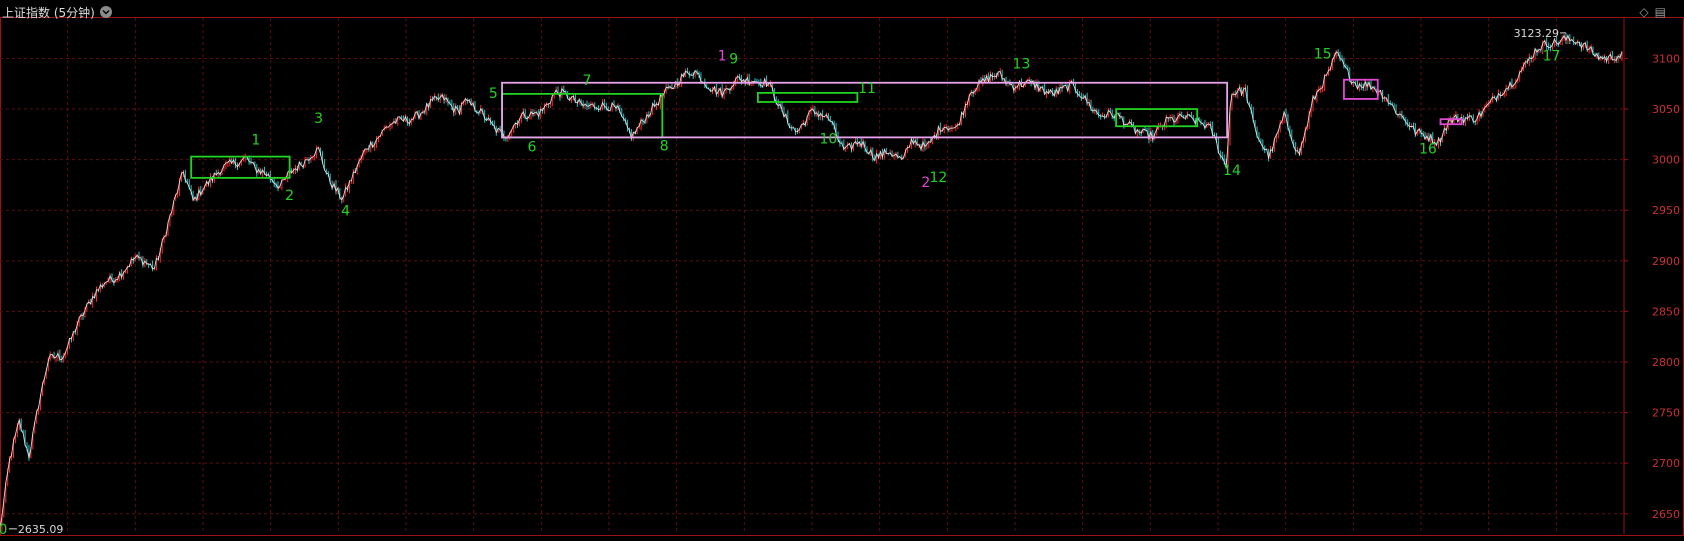 The width and height of the screenshot is (1684, 541). I want to click on wave-label: 8, so click(664, 147).